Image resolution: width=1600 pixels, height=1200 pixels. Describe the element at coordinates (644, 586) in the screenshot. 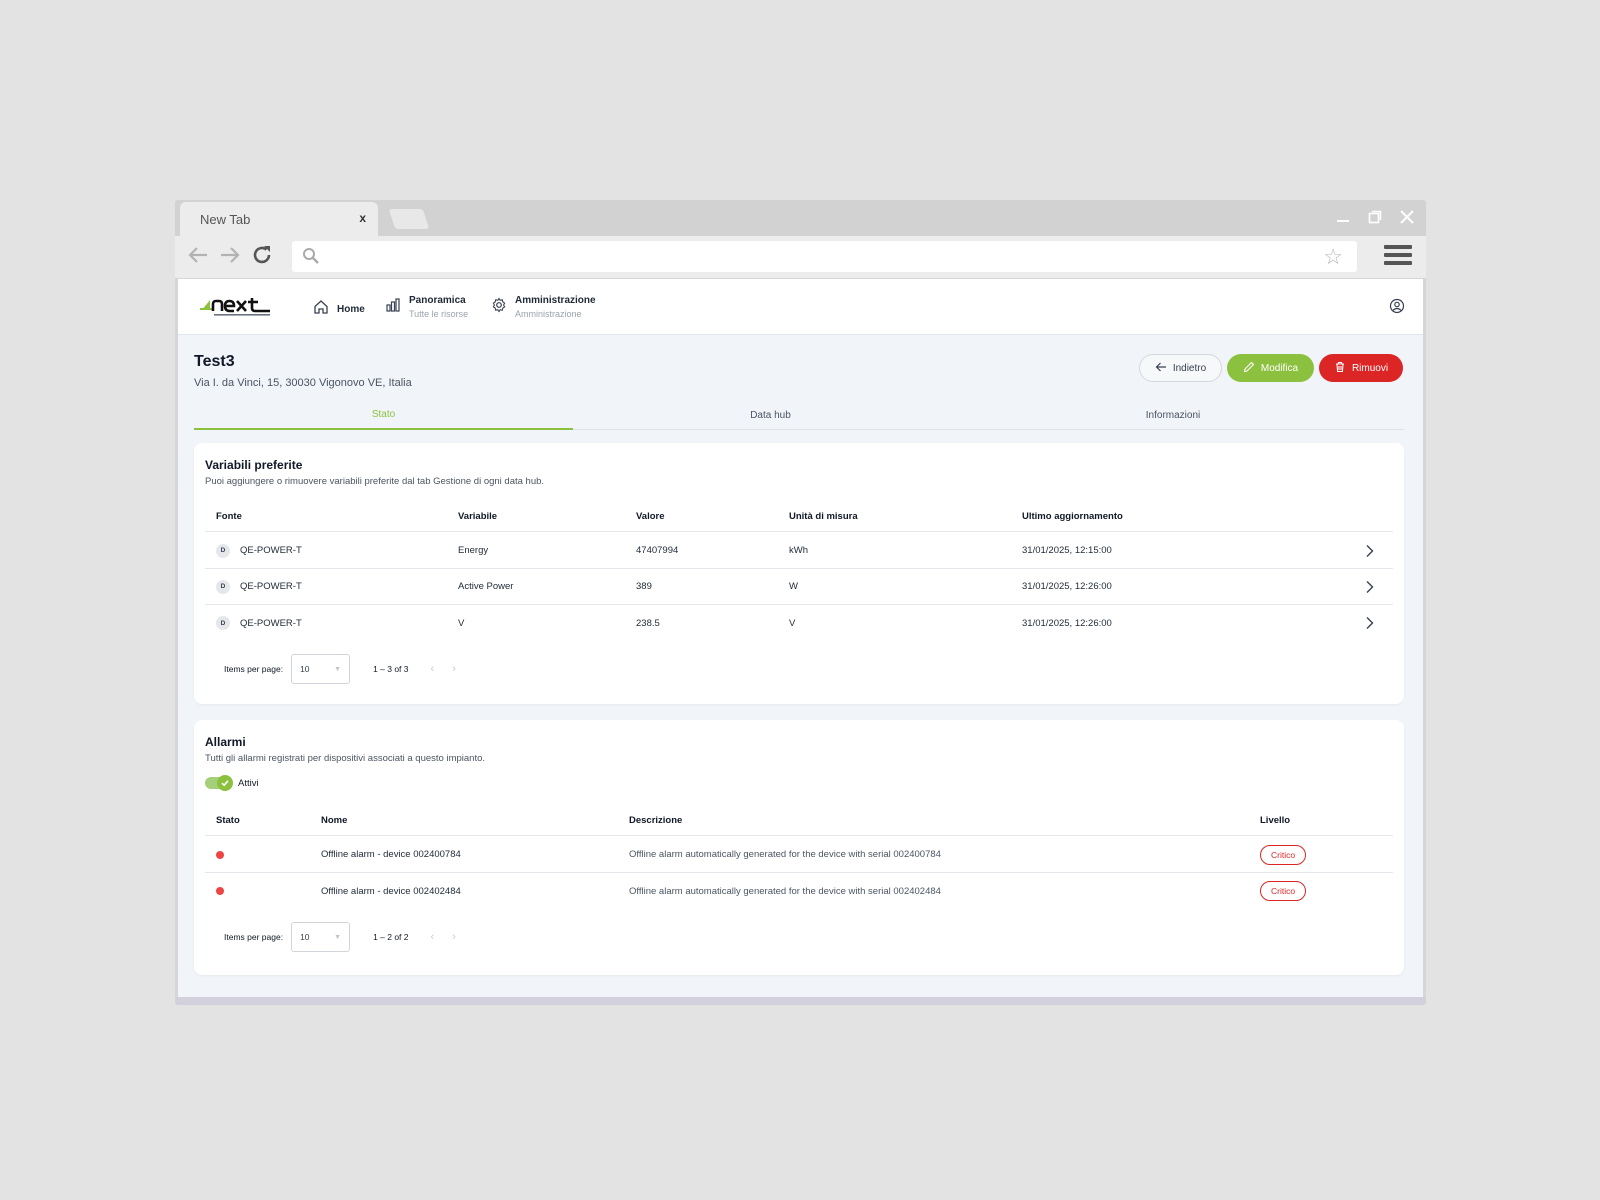

I see `value-cell: 389` at that location.